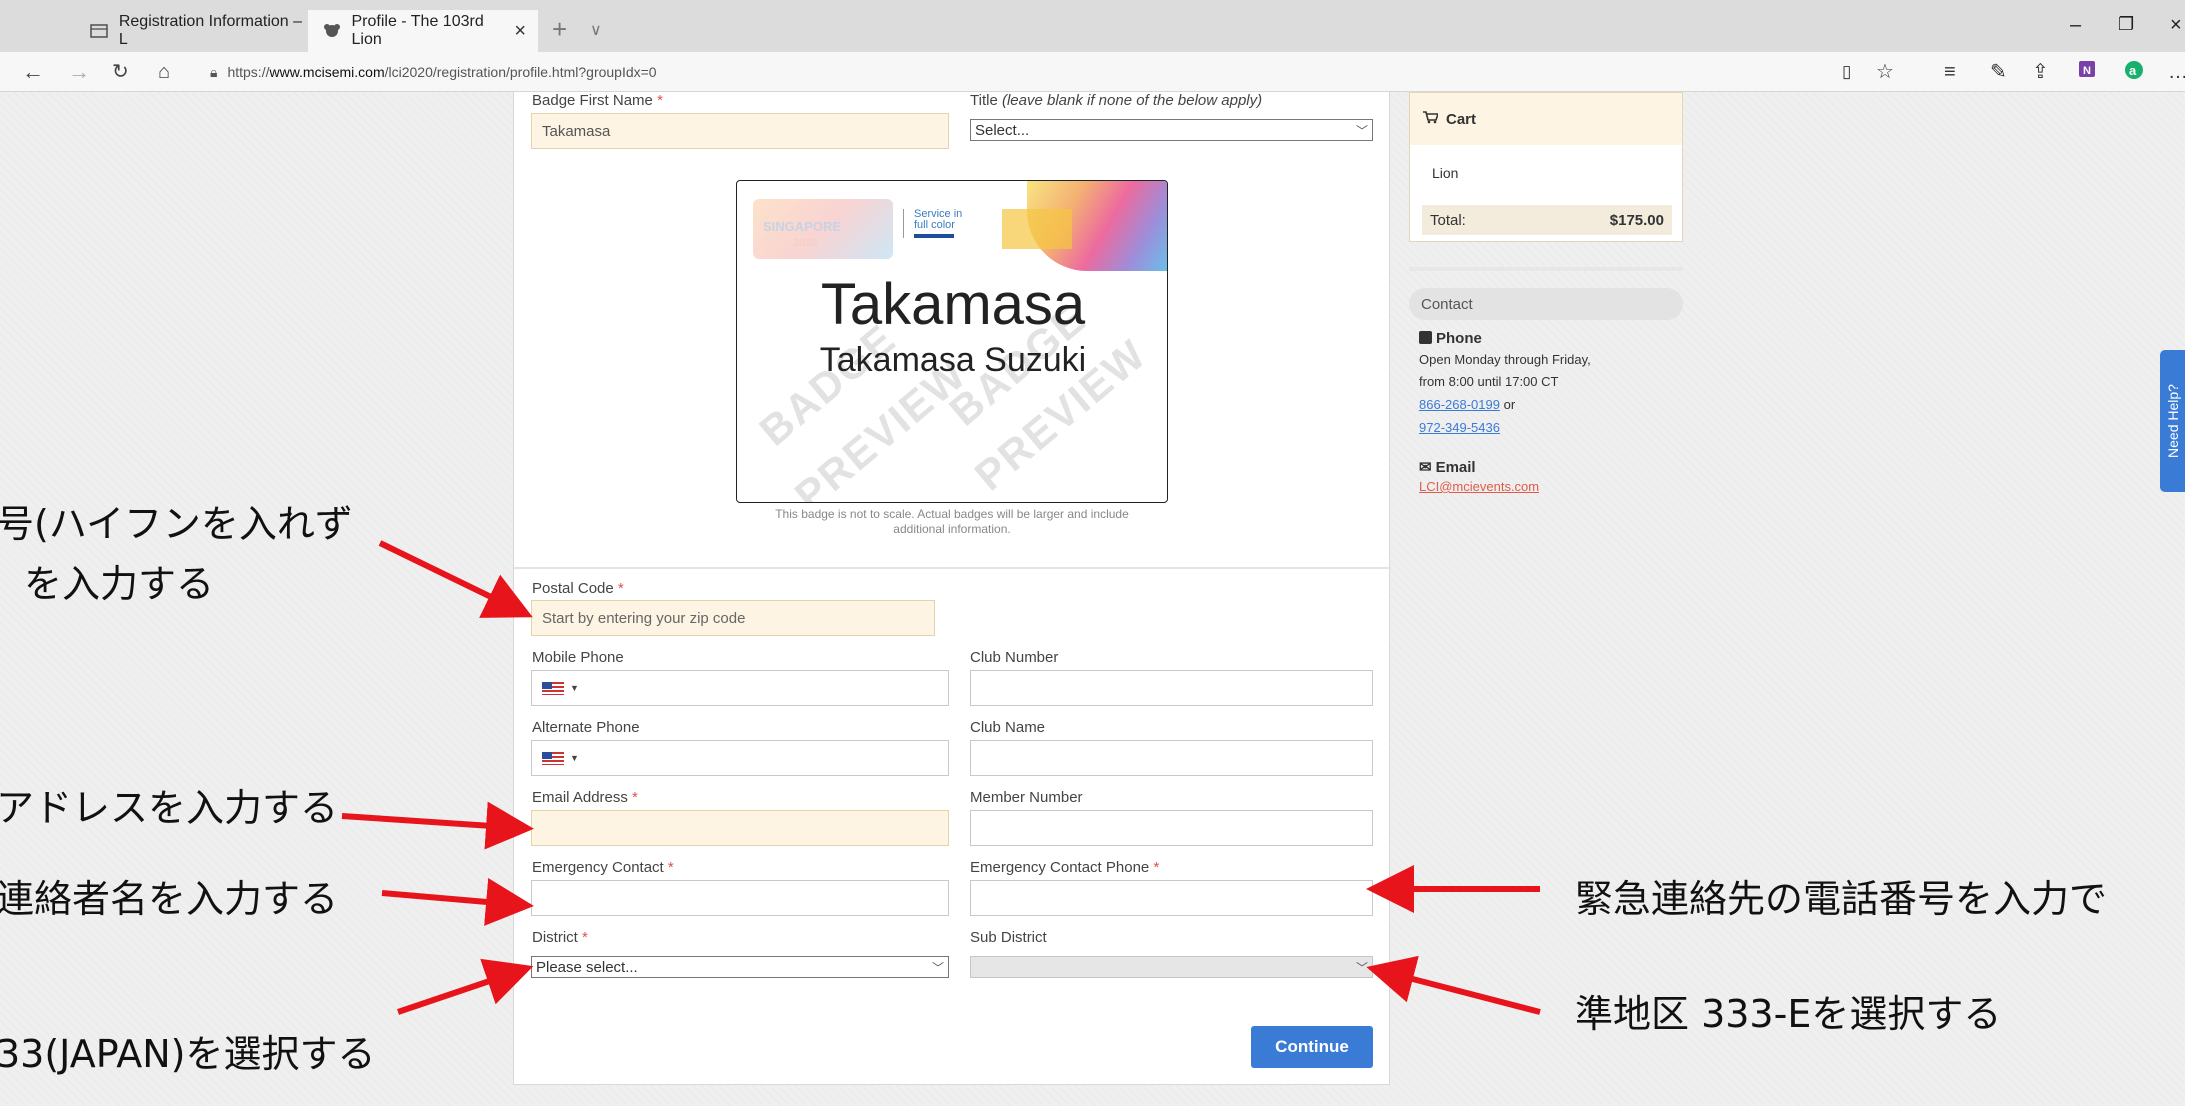 This screenshot has width=2185, height=1106. What do you see at coordinates (455, 579) in the screenshot?
I see `arrow-postal` at bounding box center [455, 579].